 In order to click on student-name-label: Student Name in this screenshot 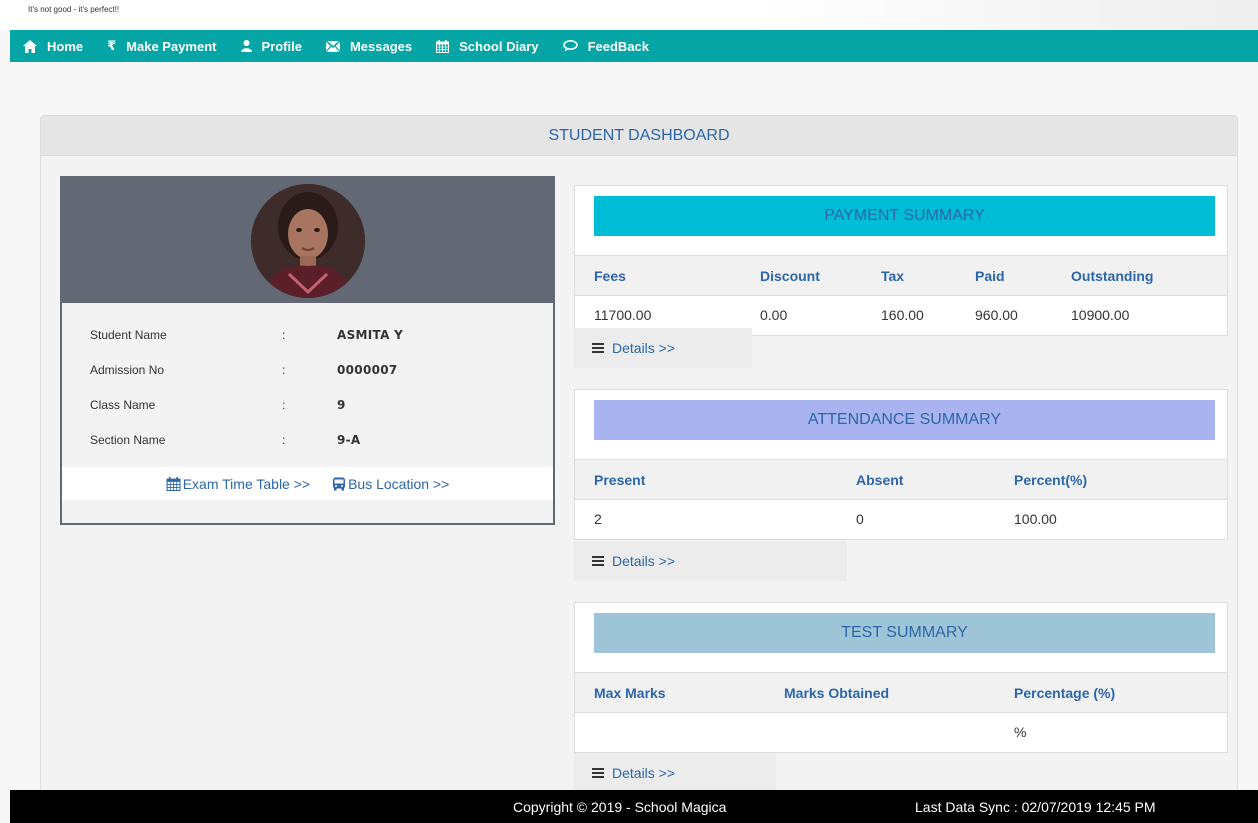, I will do `click(128, 334)`.